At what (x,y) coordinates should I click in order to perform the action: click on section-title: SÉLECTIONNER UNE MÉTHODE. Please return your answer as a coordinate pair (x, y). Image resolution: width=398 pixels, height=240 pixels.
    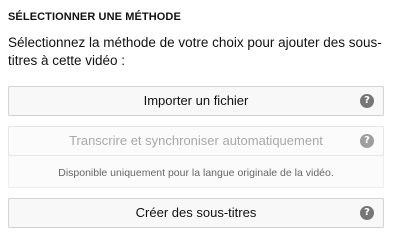
    Looking at the image, I should click on (94, 17).